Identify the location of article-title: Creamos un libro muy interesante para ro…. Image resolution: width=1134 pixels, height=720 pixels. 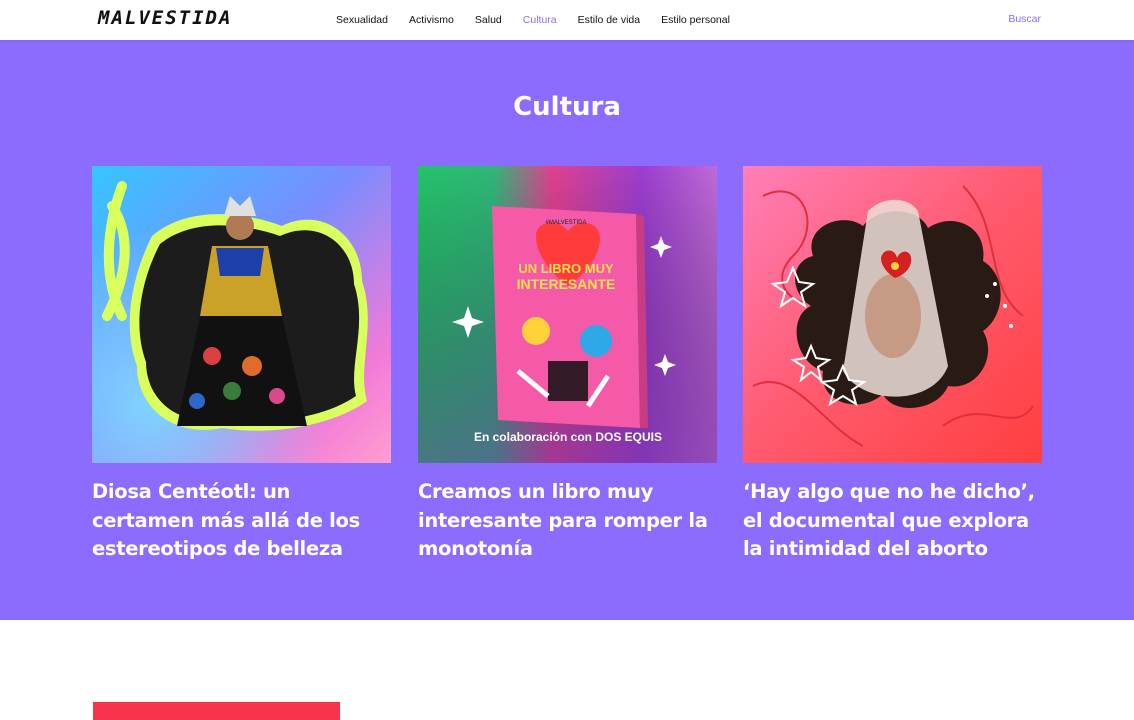
(567, 521).